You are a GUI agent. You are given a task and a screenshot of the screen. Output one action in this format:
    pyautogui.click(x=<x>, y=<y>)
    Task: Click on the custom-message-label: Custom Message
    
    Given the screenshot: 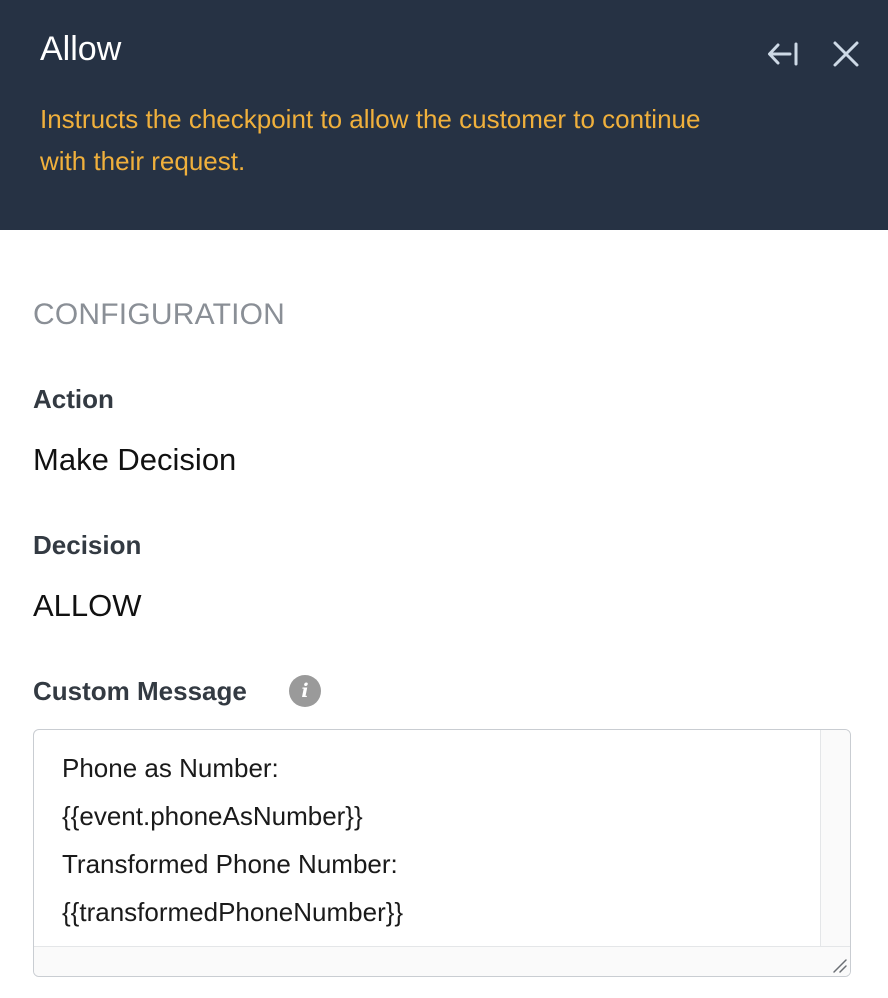 What is the action you would take?
    pyautogui.click(x=140, y=691)
    